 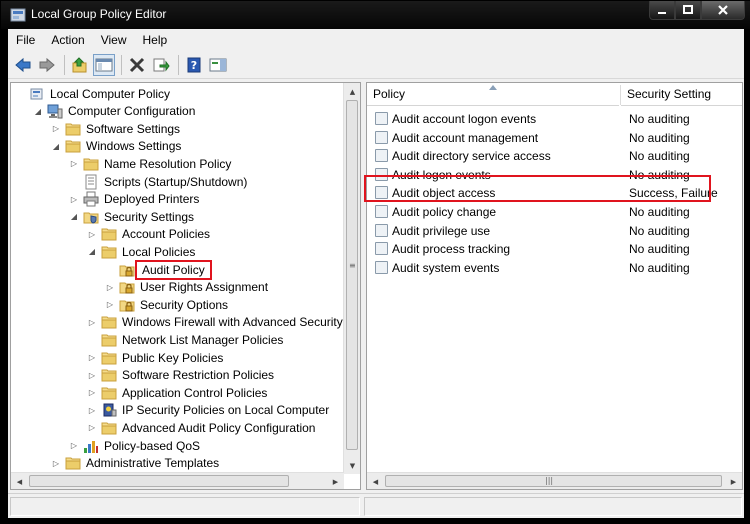 What do you see at coordinates (116, 128) in the screenshot?
I see `tree-node: ▷ Software Settings` at bounding box center [116, 128].